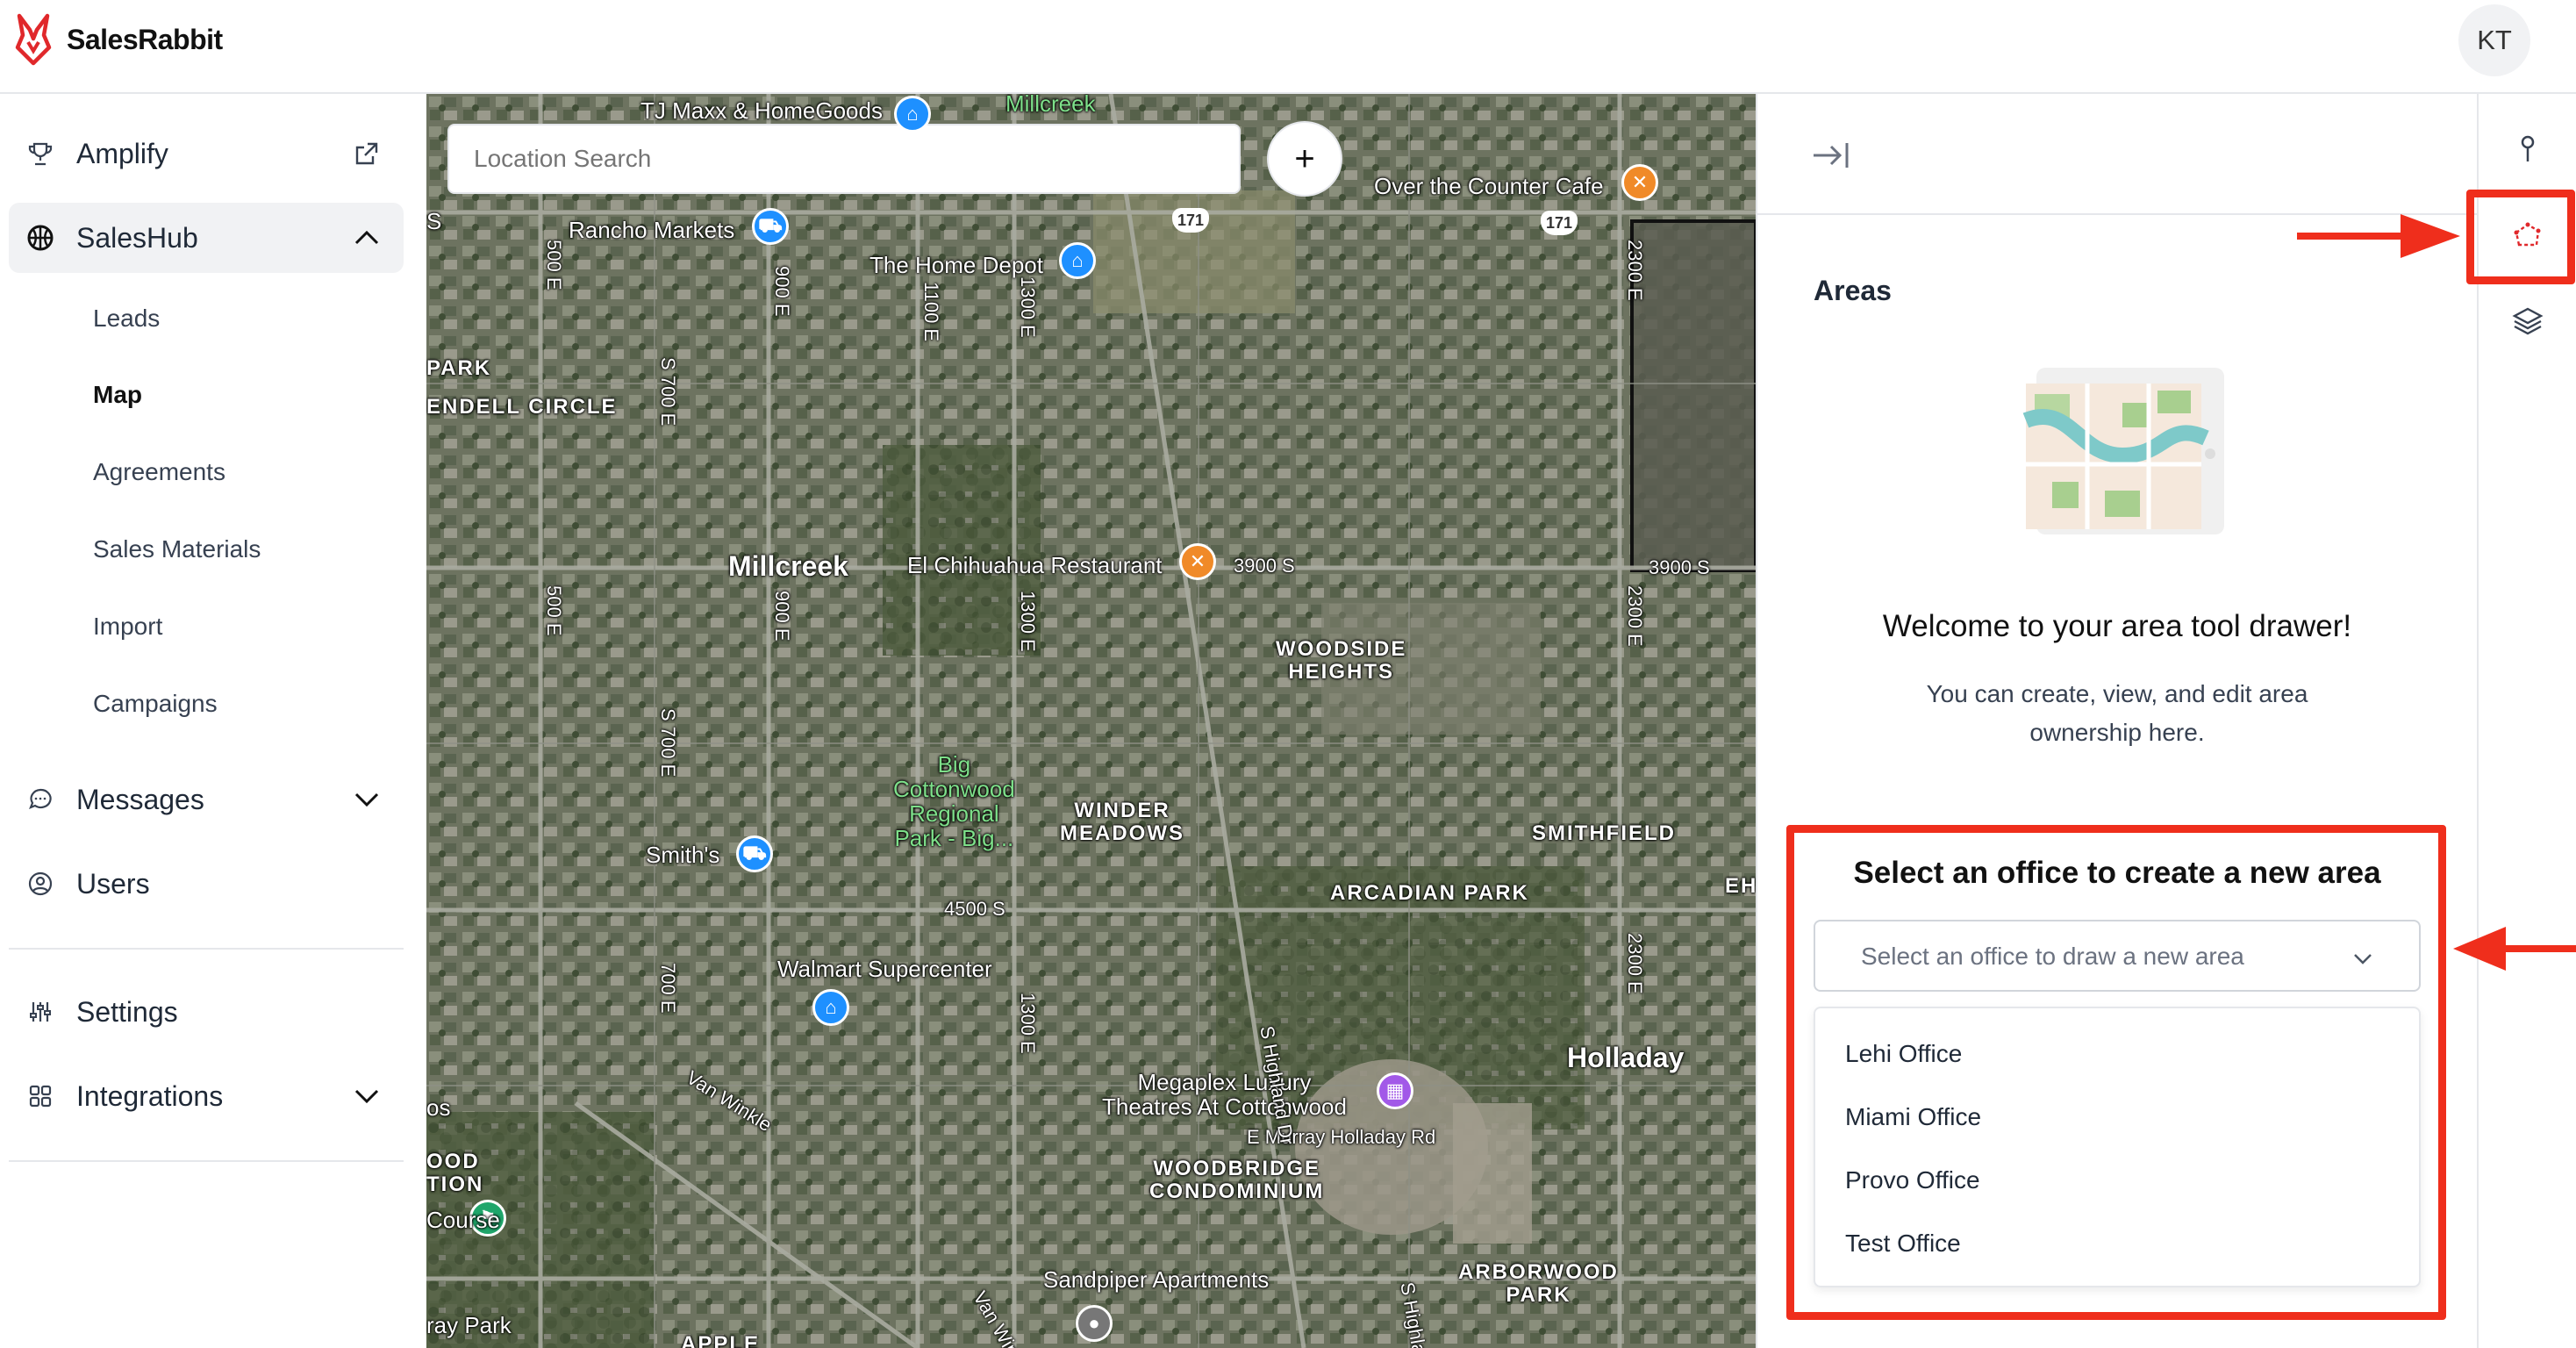  Describe the element at coordinates (206, 1012) in the screenshot. I see `sidebar-item-settings: Settings` at that location.